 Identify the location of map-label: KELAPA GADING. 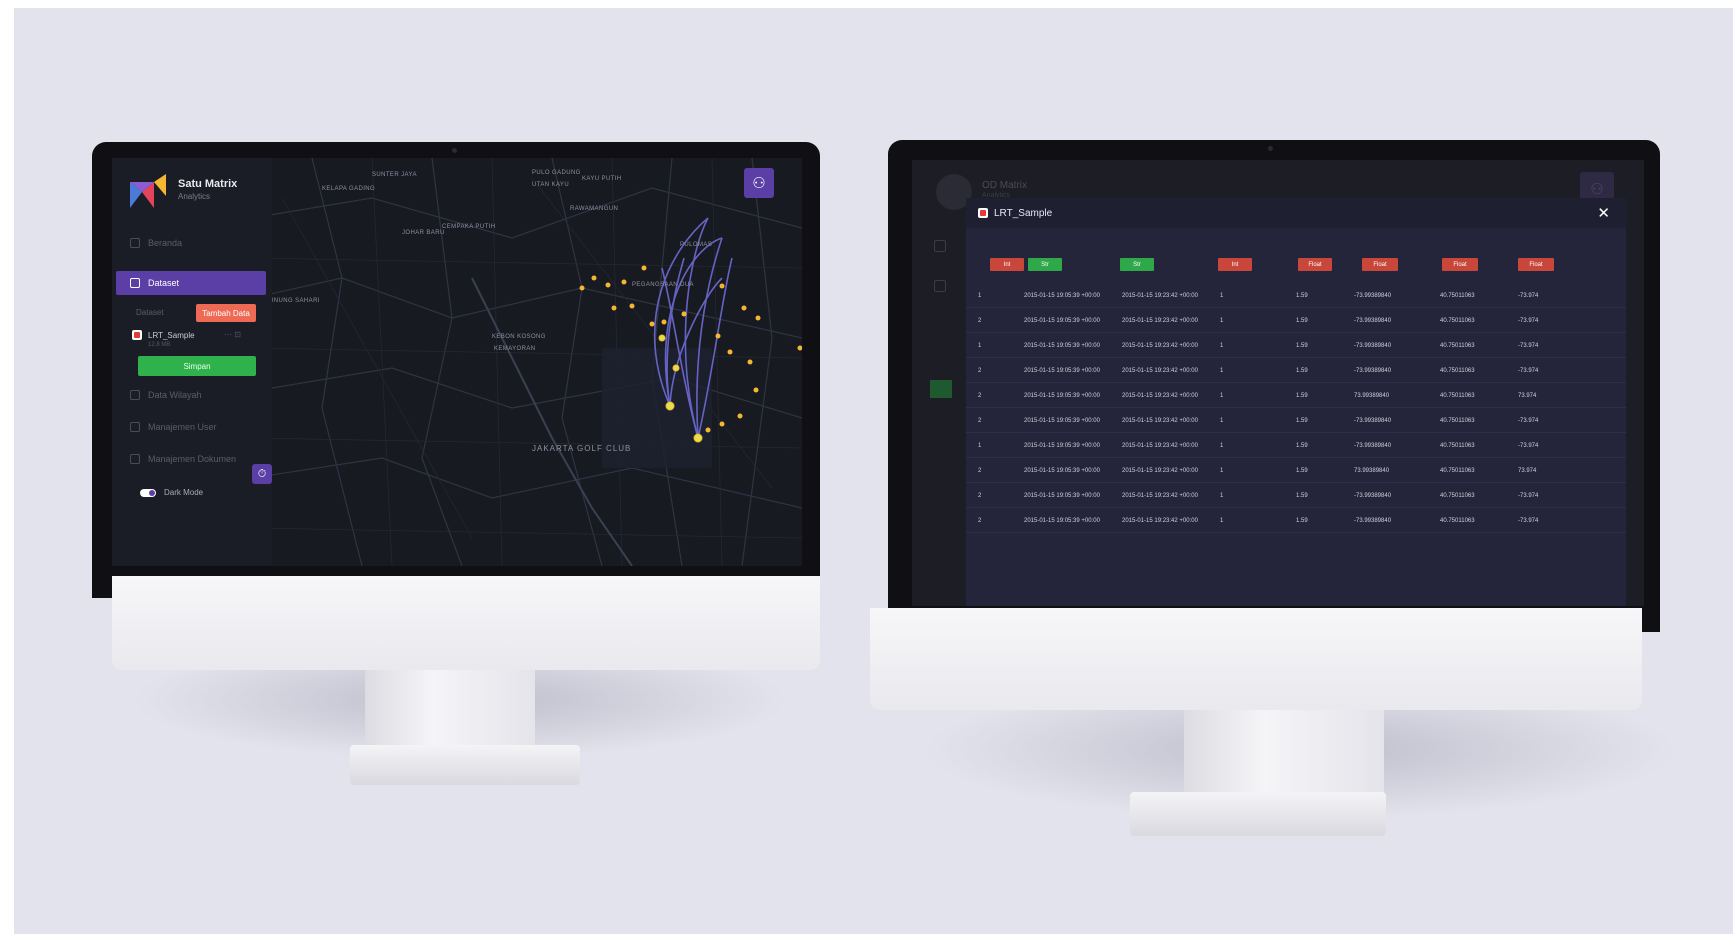
(349, 189).